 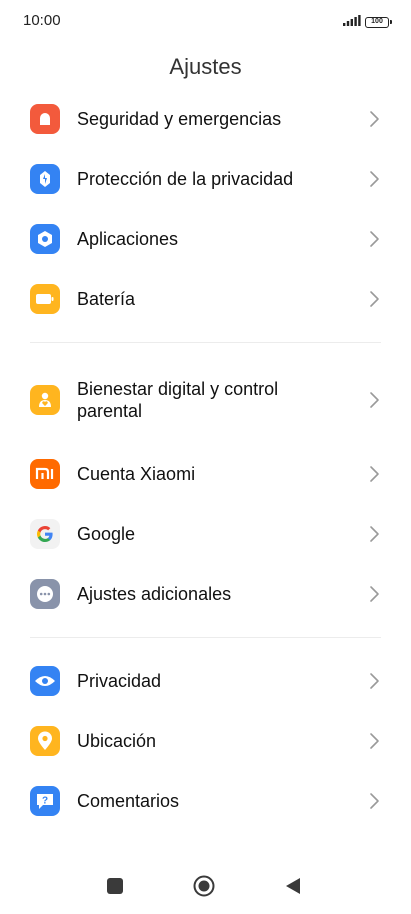 What do you see at coordinates (45, 179) in the screenshot?
I see `shield-icon` at bounding box center [45, 179].